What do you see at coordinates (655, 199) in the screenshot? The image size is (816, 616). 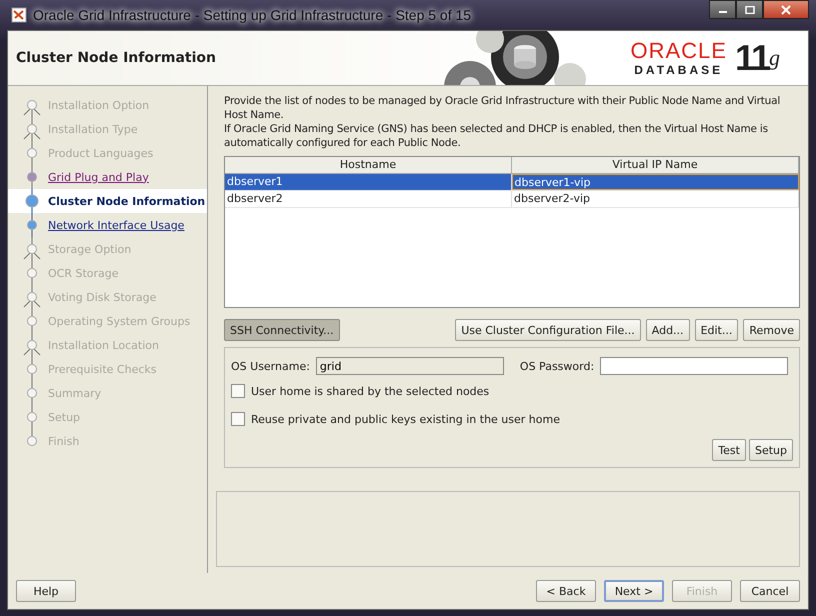 I see `table-cell: dbserver2-vip` at bounding box center [655, 199].